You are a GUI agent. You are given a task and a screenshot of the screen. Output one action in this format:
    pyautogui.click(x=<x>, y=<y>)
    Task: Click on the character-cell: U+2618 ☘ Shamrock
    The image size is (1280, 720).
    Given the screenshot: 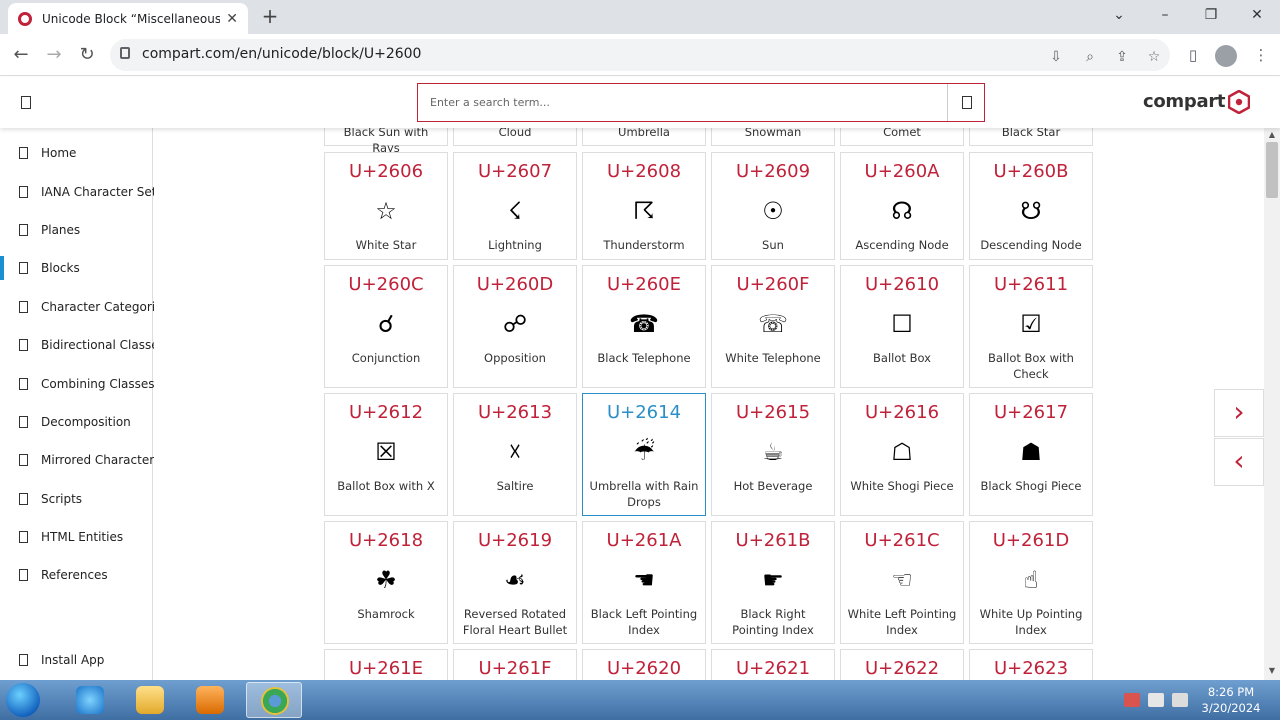 What is the action you would take?
    pyautogui.click(x=386, y=582)
    